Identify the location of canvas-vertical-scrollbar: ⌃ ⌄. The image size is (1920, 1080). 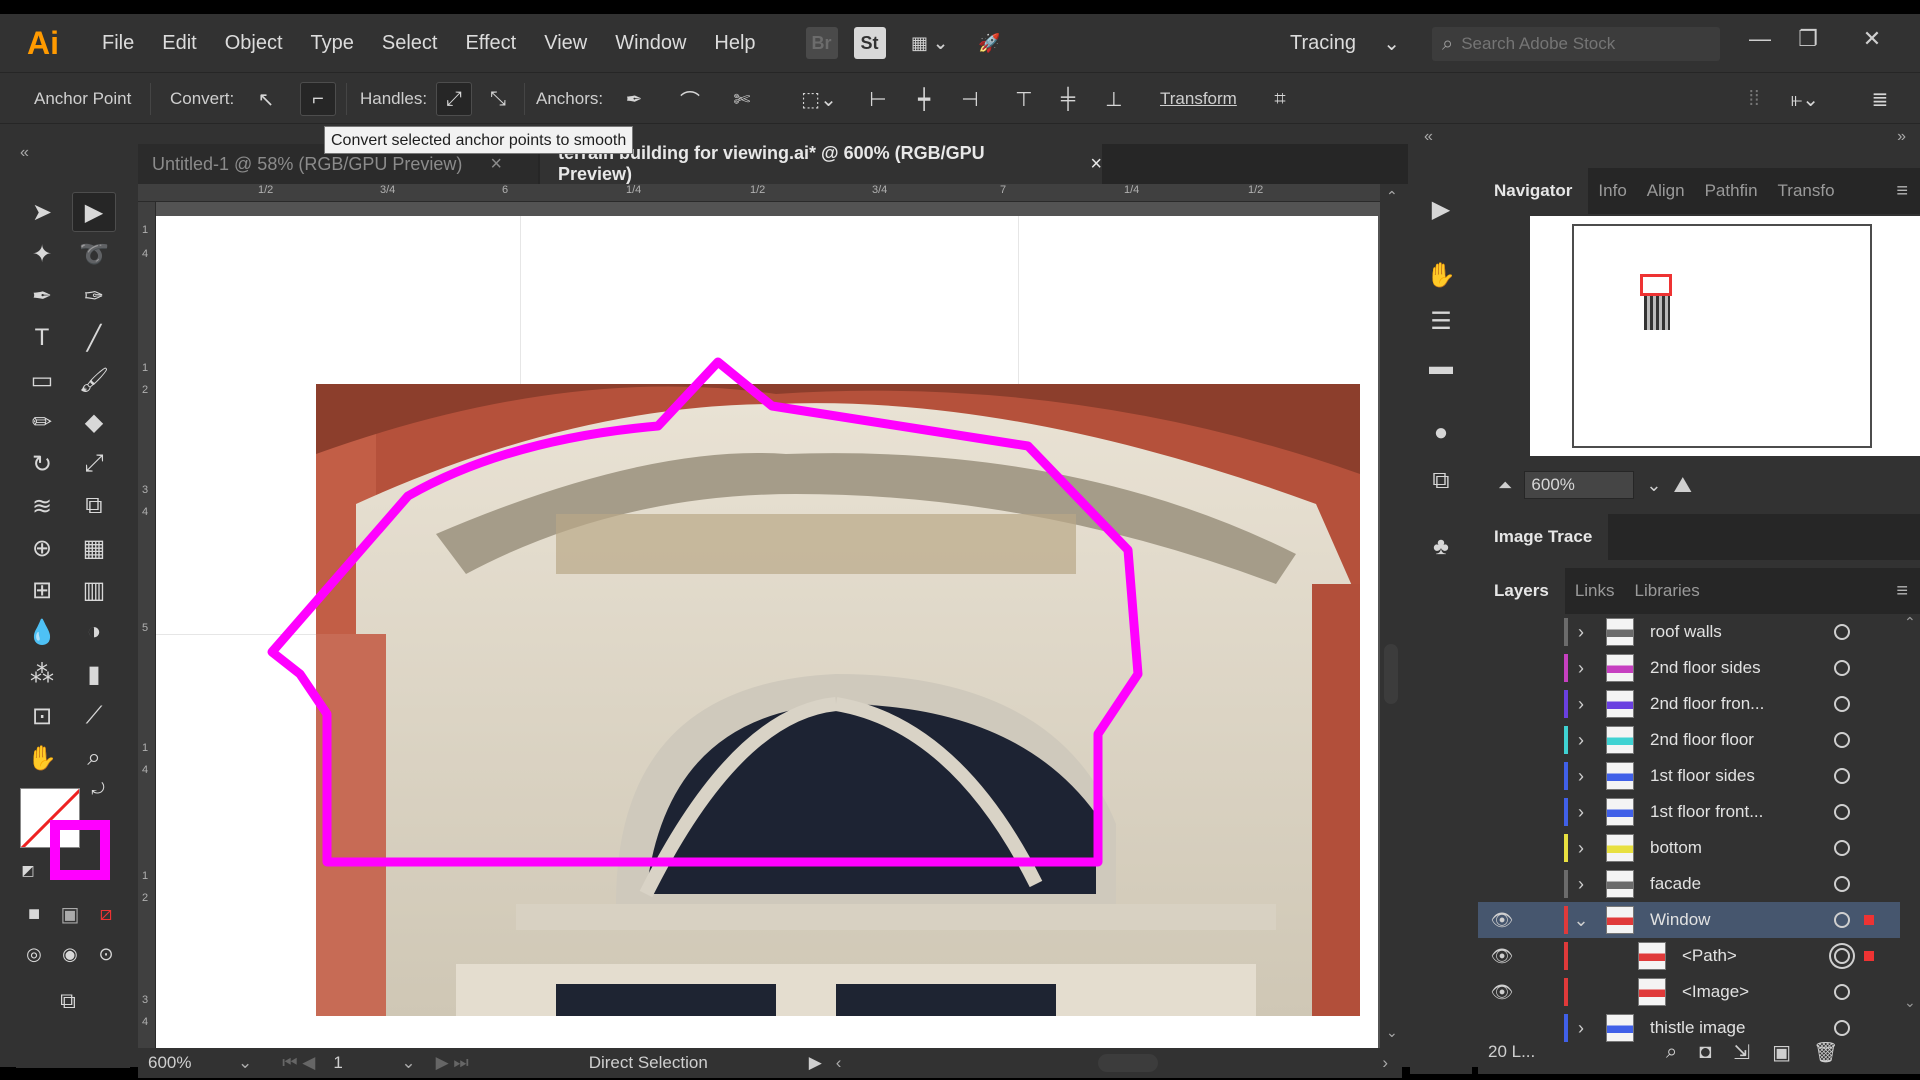
(1391, 619).